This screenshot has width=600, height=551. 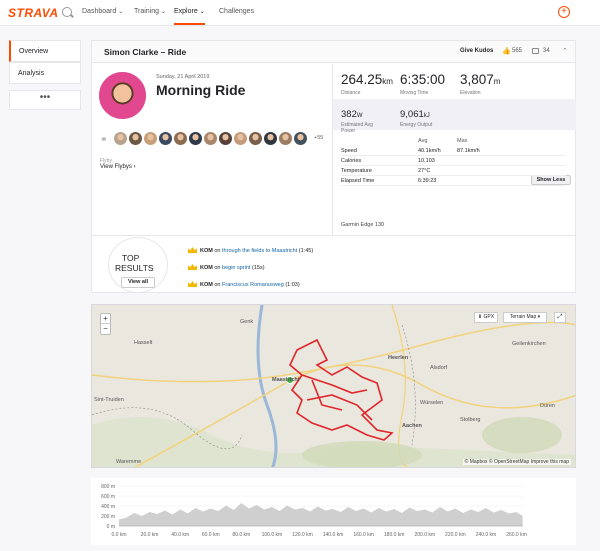 I want to click on x-tick-label: 180.0 km, so click(x=394, y=535).